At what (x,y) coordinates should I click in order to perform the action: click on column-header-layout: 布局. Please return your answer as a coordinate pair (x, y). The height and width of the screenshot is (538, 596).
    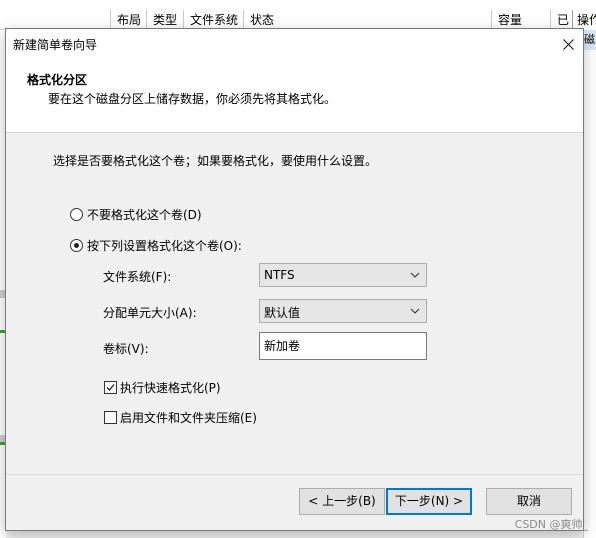
    Looking at the image, I should click on (128, 20).